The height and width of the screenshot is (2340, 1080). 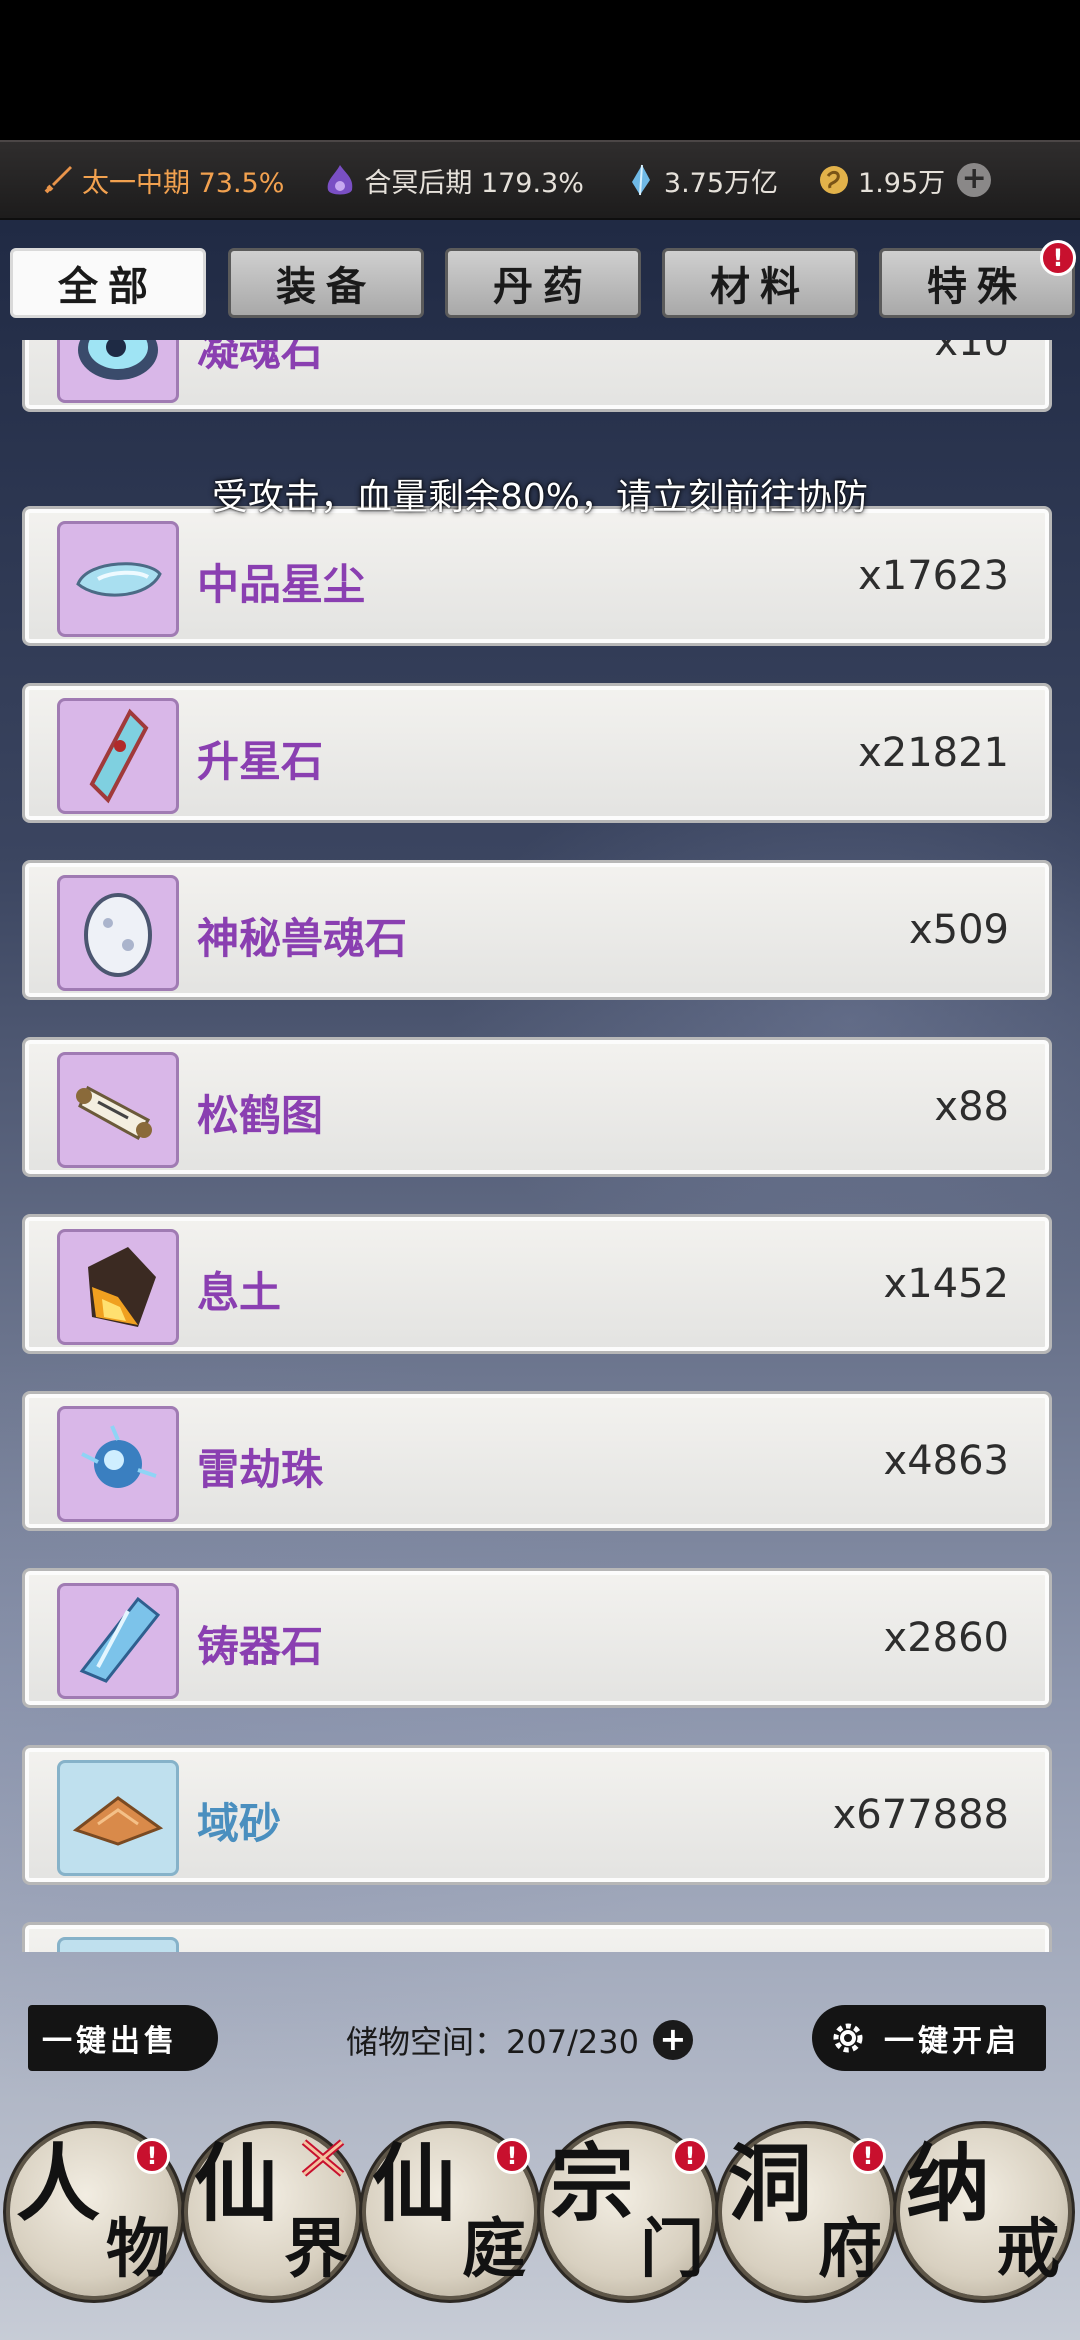 What do you see at coordinates (110, 2041) in the screenshot?
I see `sell-all-label: 一键出售` at bounding box center [110, 2041].